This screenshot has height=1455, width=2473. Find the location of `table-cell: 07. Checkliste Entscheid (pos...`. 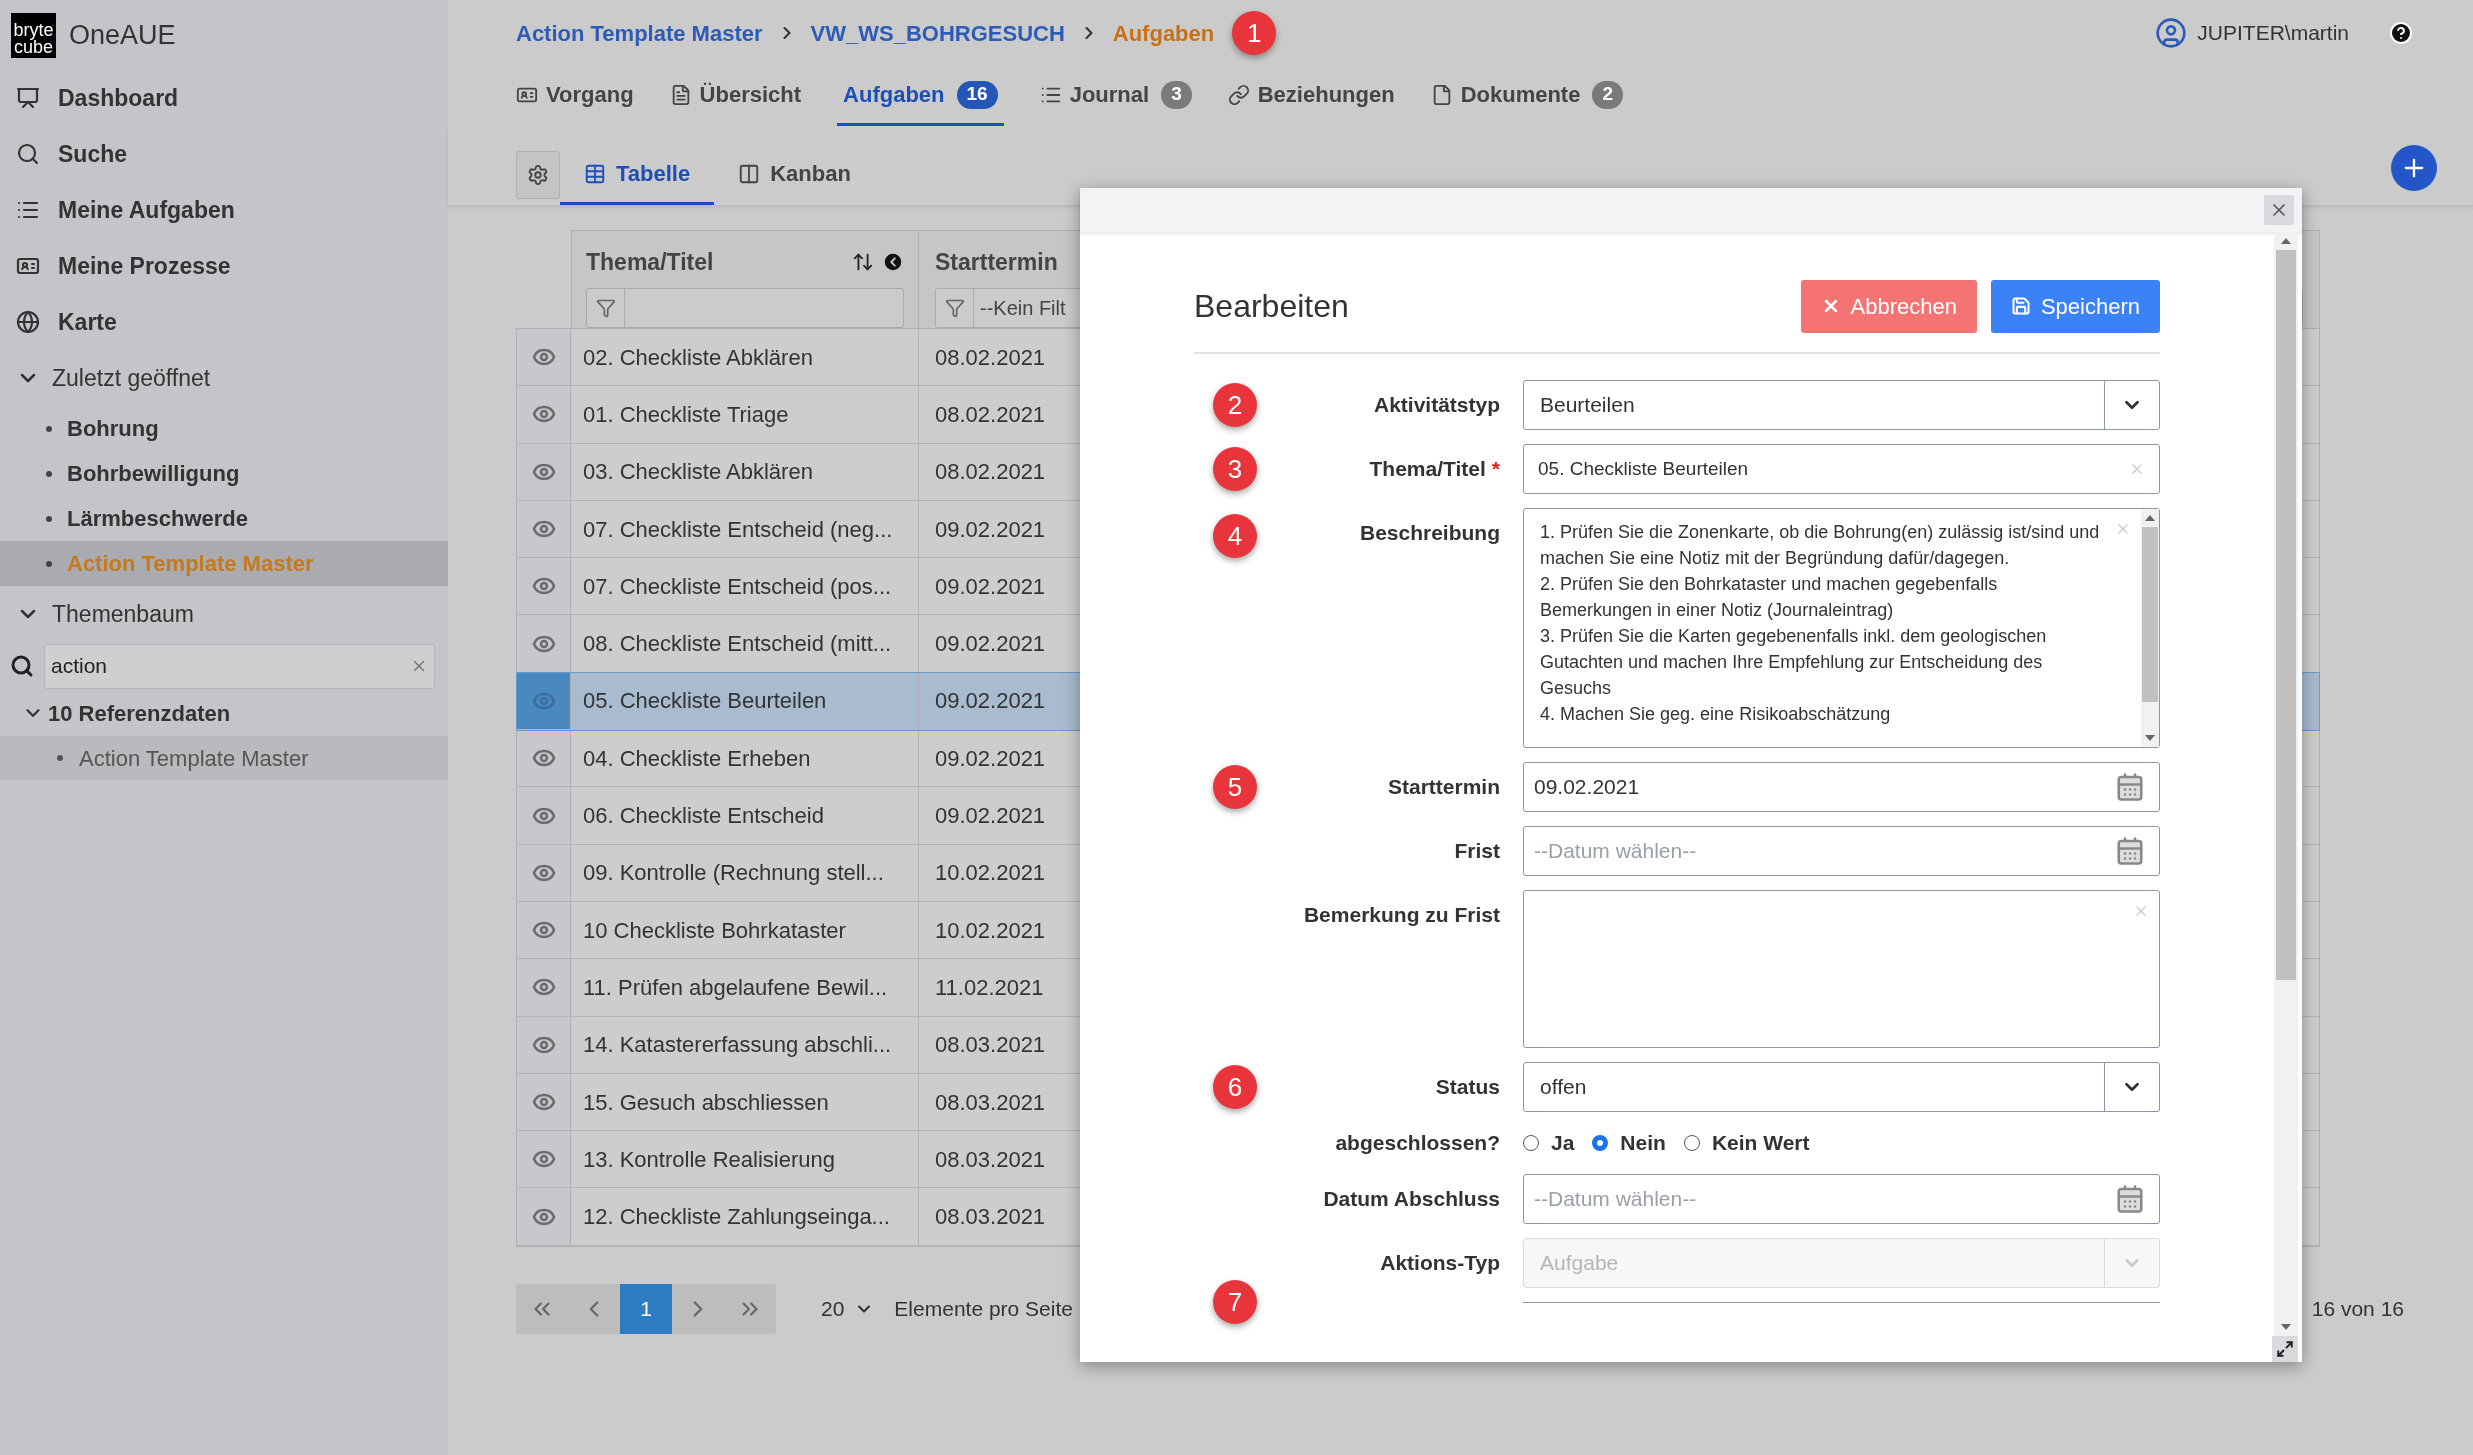

table-cell: 07. Checkliste Entscheid (pos... is located at coordinates (745, 586).